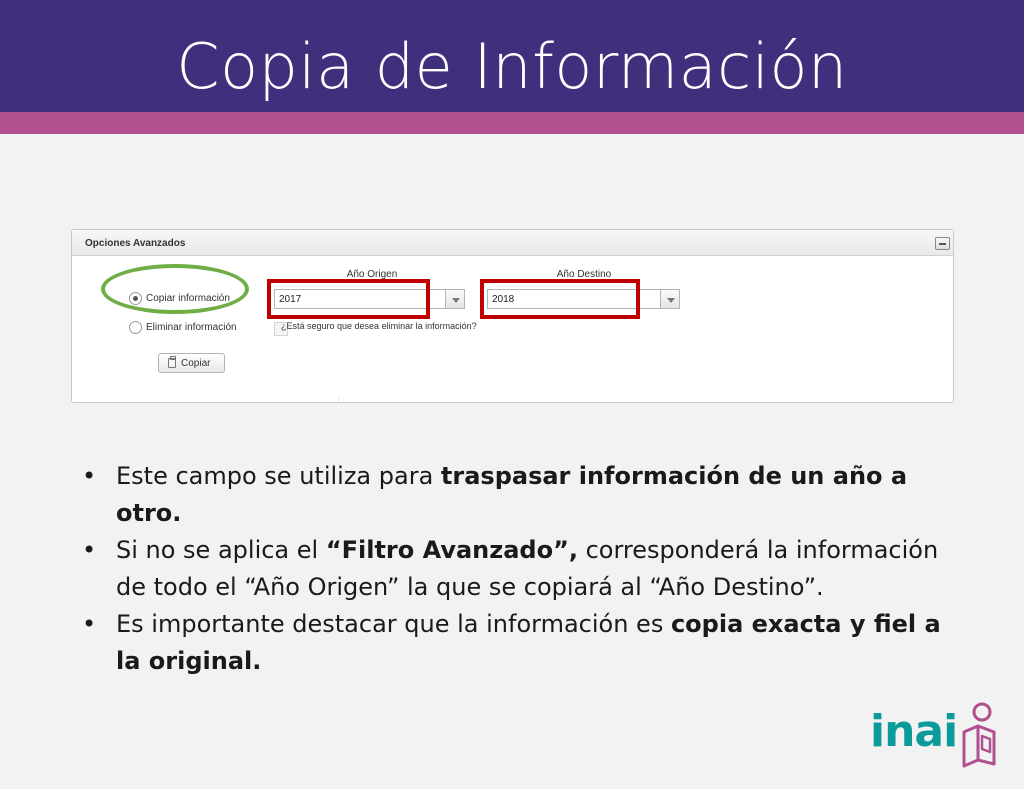 Image resolution: width=1024 pixels, height=789 pixels. Describe the element at coordinates (135, 243) in the screenshot. I see `panel-title: Opciones Avanzados` at that location.